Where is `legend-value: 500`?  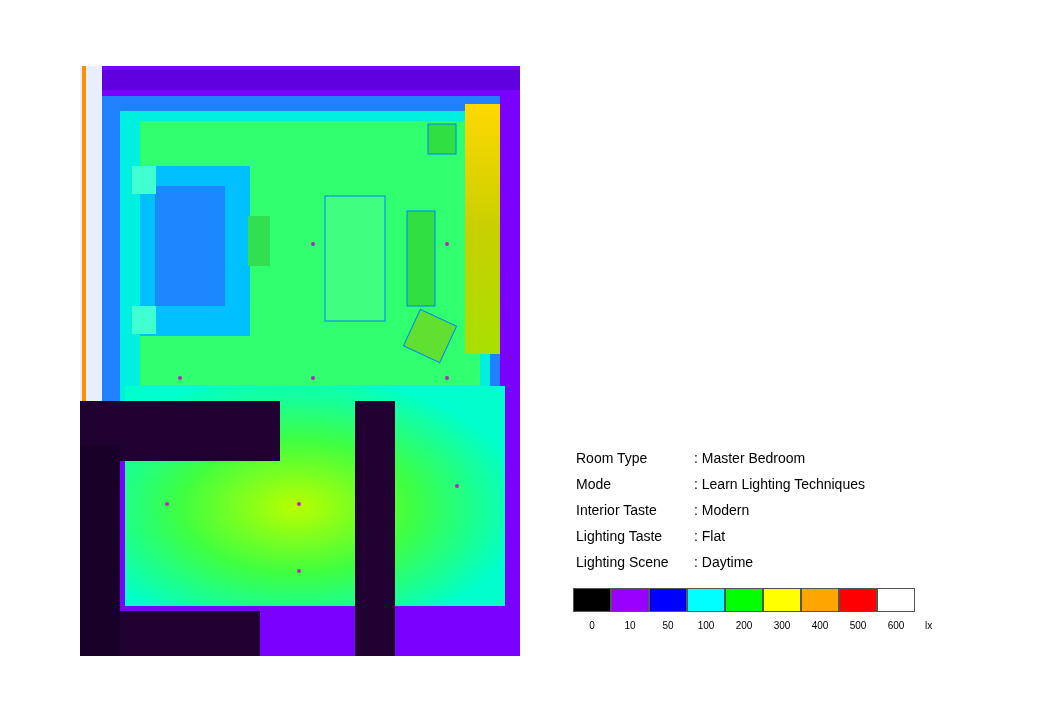 legend-value: 500 is located at coordinates (858, 626).